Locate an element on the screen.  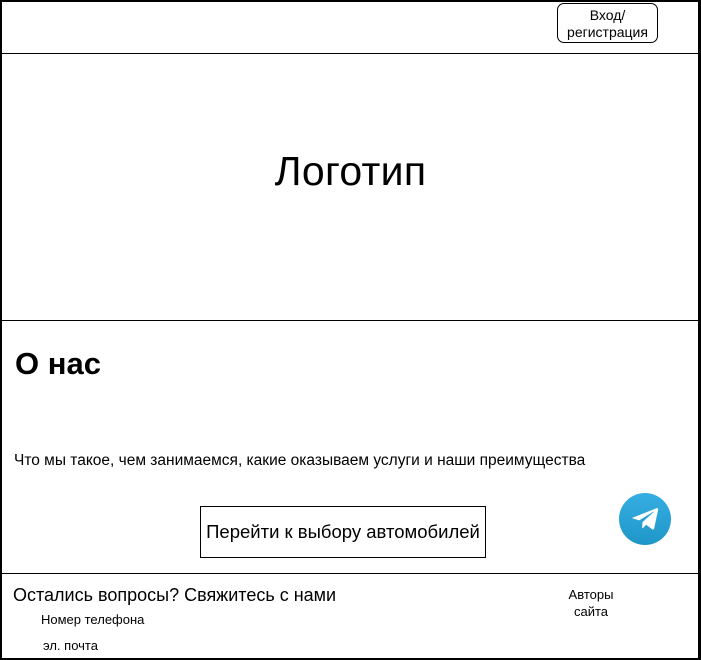
choose-cars-button: Перейти к выбору автомобилей is located at coordinates (343, 532).